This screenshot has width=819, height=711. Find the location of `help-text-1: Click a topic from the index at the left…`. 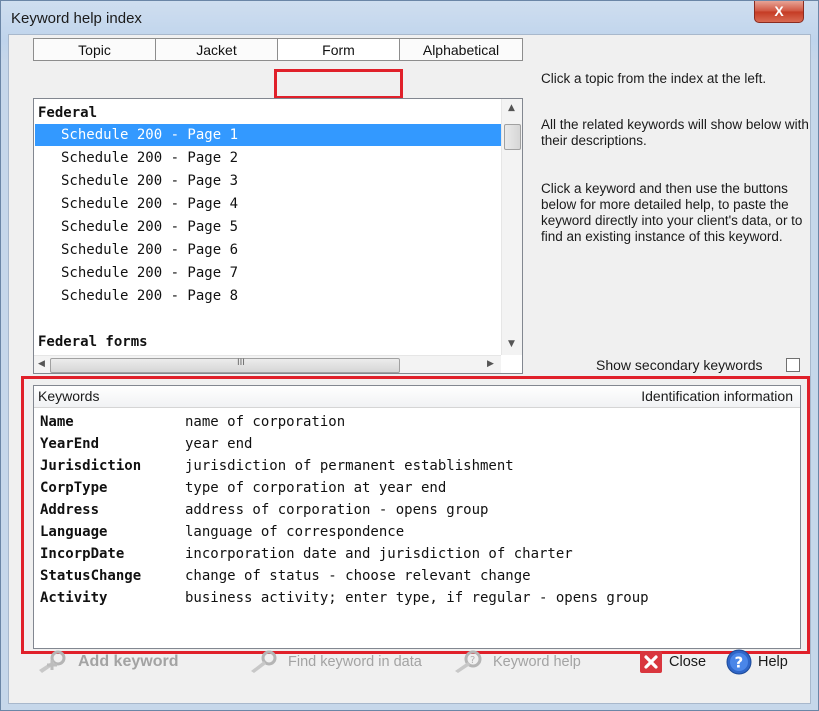

help-text-1: Click a topic from the index at the left… is located at coordinates (654, 78).